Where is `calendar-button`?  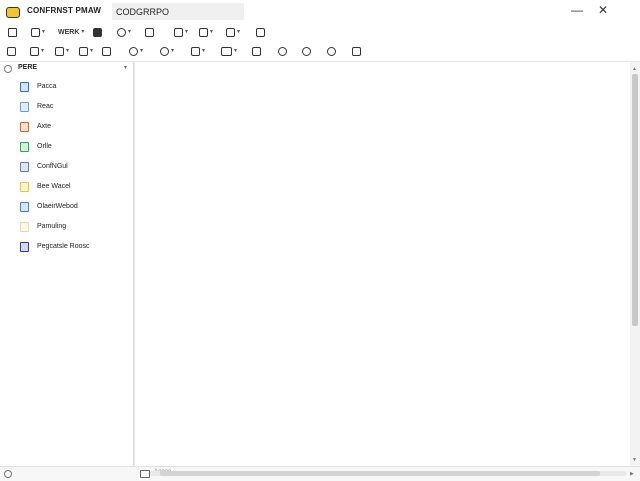 calendar-button is located at coordinates (256, 51).